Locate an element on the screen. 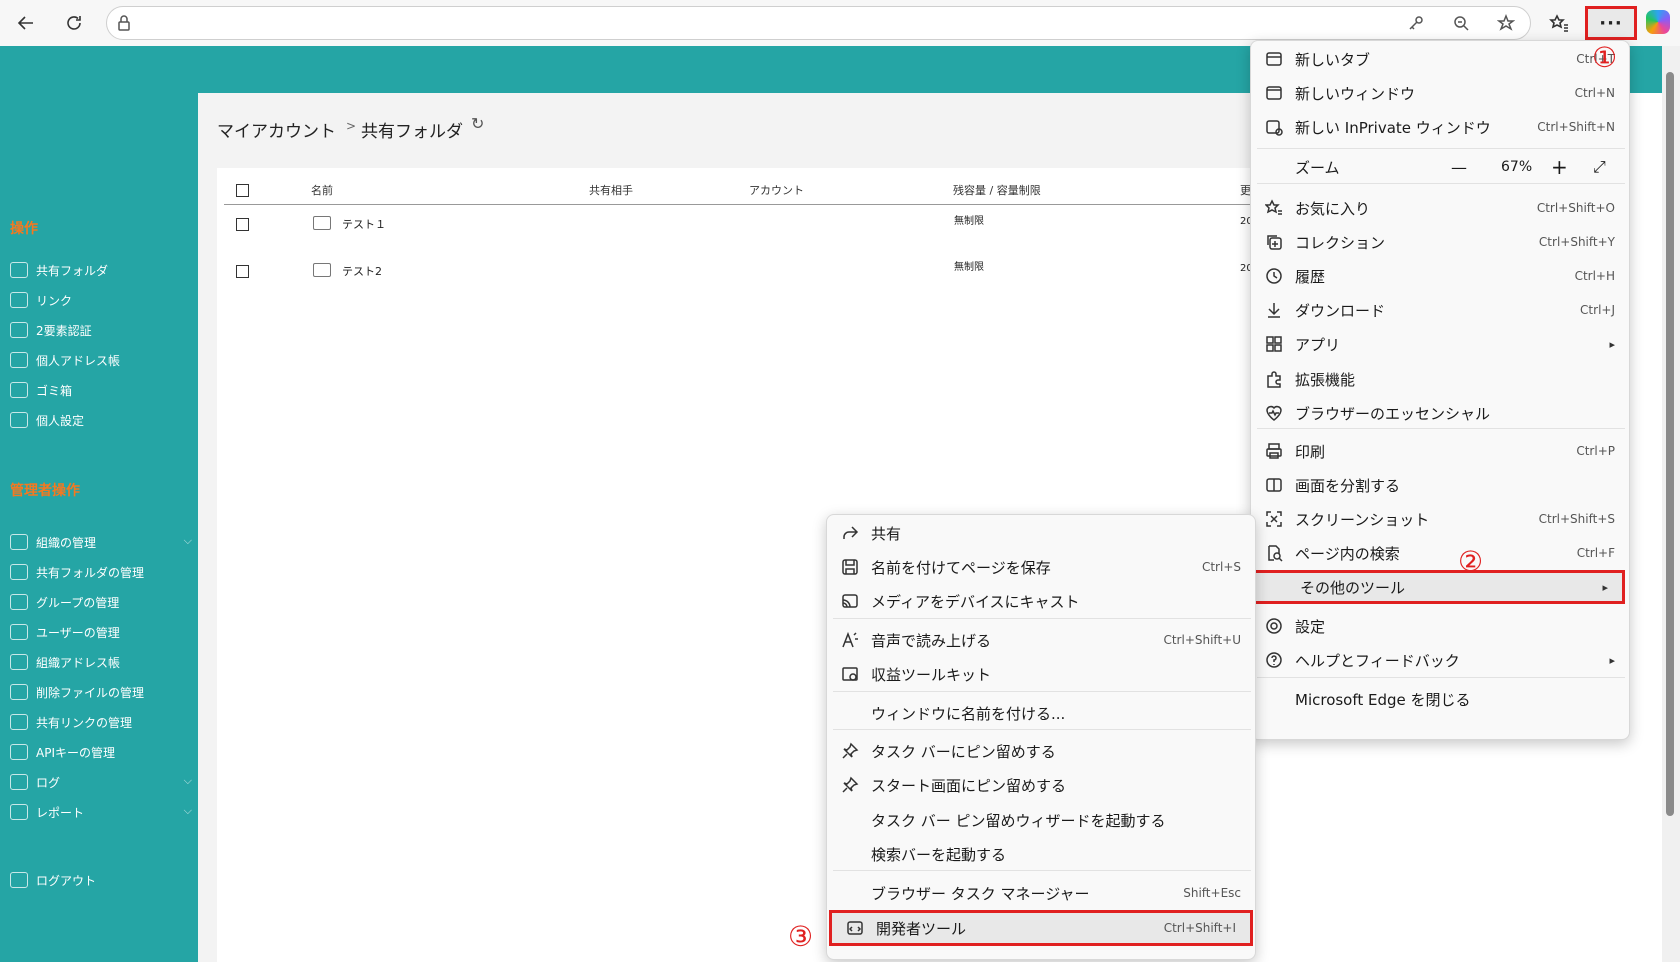 The image size is (1680, 962). sidebar-item: 個人設定 is located at coordinates (103, 420).